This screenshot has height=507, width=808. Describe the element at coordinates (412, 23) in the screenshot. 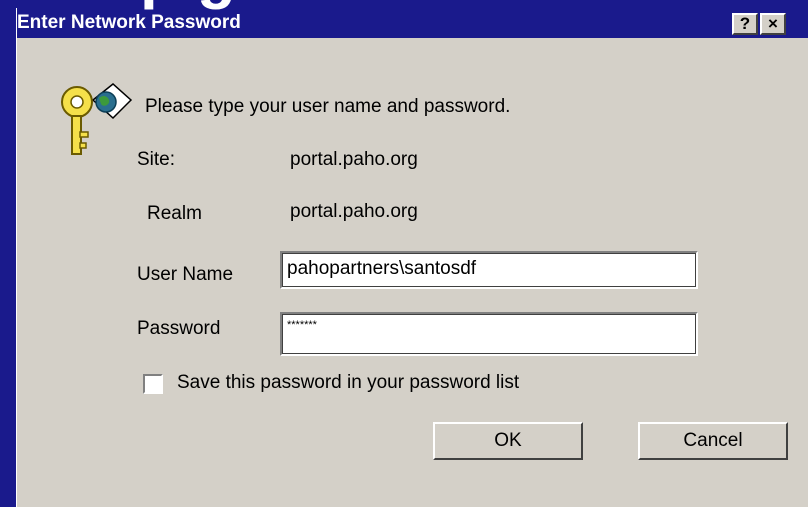

I see `title-bar: Enter Network Password ? ×` at that location.